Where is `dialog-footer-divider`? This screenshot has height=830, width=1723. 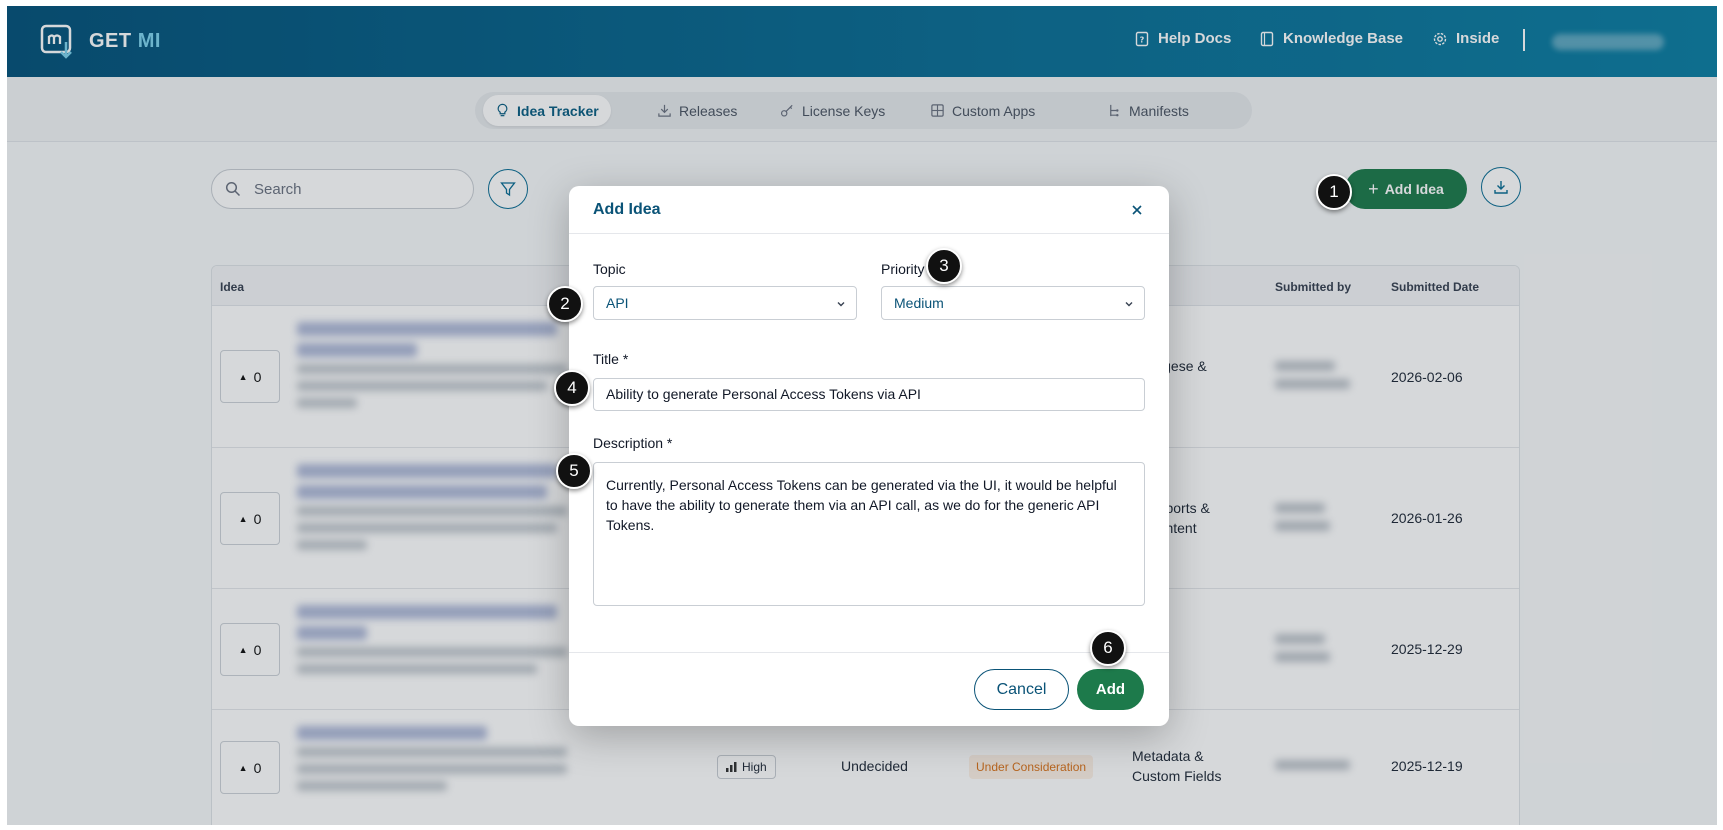
dialog-footer-divider is located at coordinates (869, 652).